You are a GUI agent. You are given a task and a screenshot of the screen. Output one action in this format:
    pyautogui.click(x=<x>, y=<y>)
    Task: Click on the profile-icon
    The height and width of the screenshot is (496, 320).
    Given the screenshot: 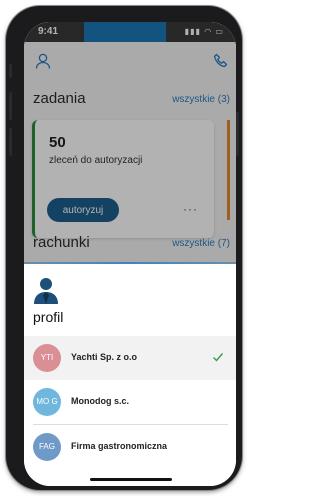 What is the action you would take?
    pyautogui.click(x=46, y=291)
    